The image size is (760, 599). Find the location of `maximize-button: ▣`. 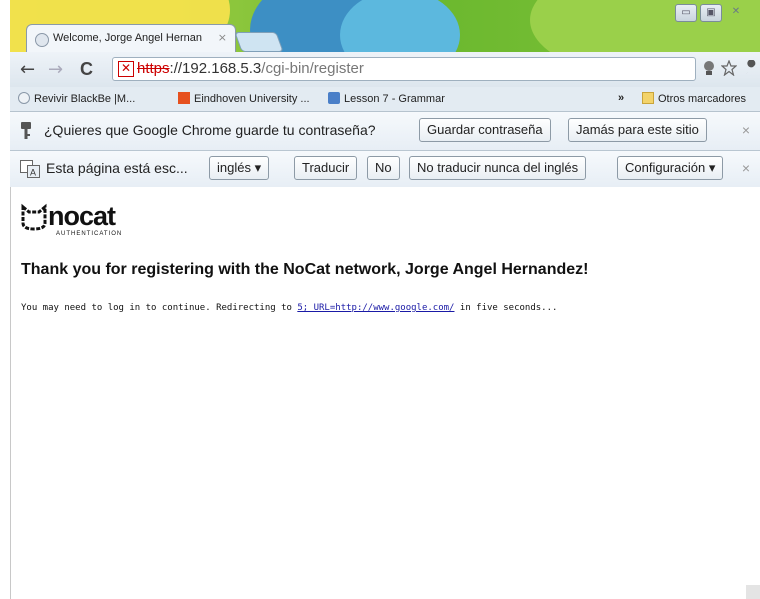

maximize-button: ▣ is located at coordinates (711, 13).